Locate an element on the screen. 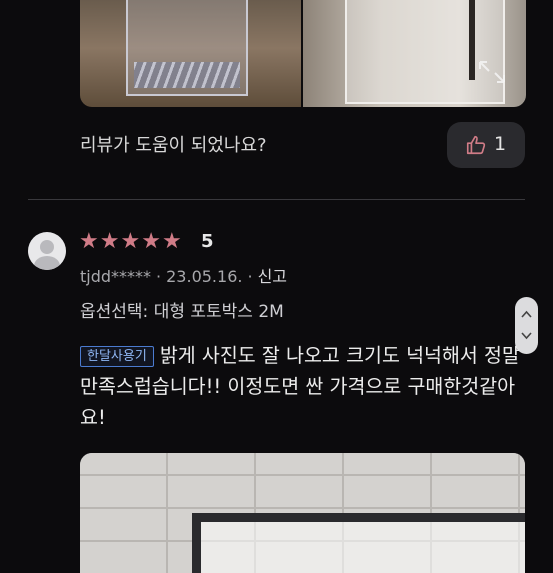 The image size is (553, 573). review-meta: tjdd***** · 23.05.16. · 신고 is located at coordinates (183, 275).